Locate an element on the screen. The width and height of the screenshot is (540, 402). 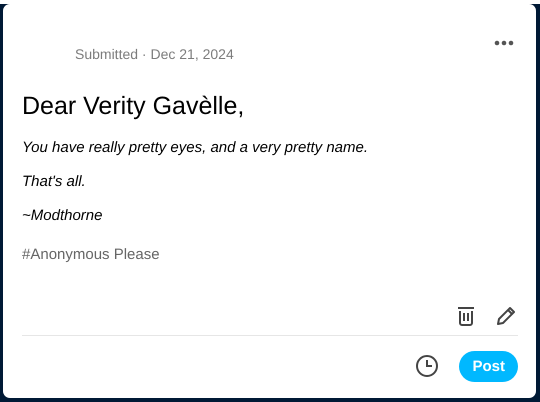
more-icon is located at coordinates (504, 43).